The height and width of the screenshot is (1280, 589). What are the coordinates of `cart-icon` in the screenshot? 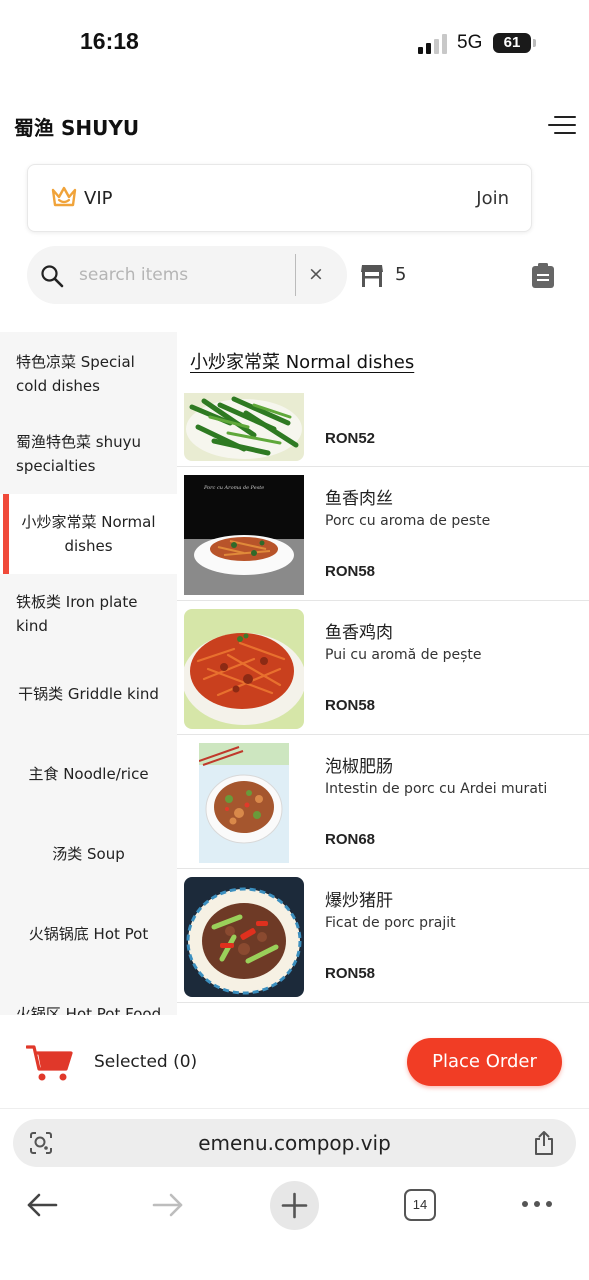 It's located at (50, 1063).